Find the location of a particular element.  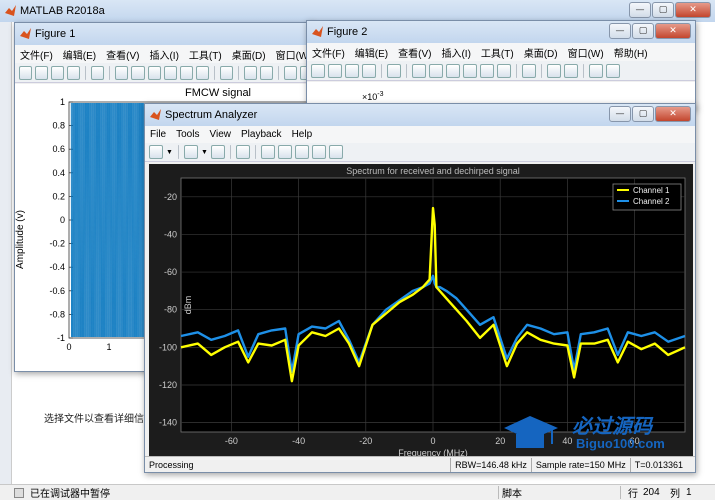

figure-1-menu-item: 查看(V) is located at coordinates (122, 54).